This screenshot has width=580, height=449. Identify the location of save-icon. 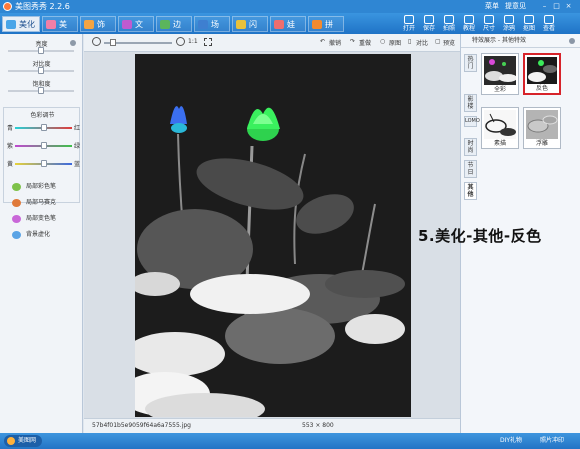
(429, 19).